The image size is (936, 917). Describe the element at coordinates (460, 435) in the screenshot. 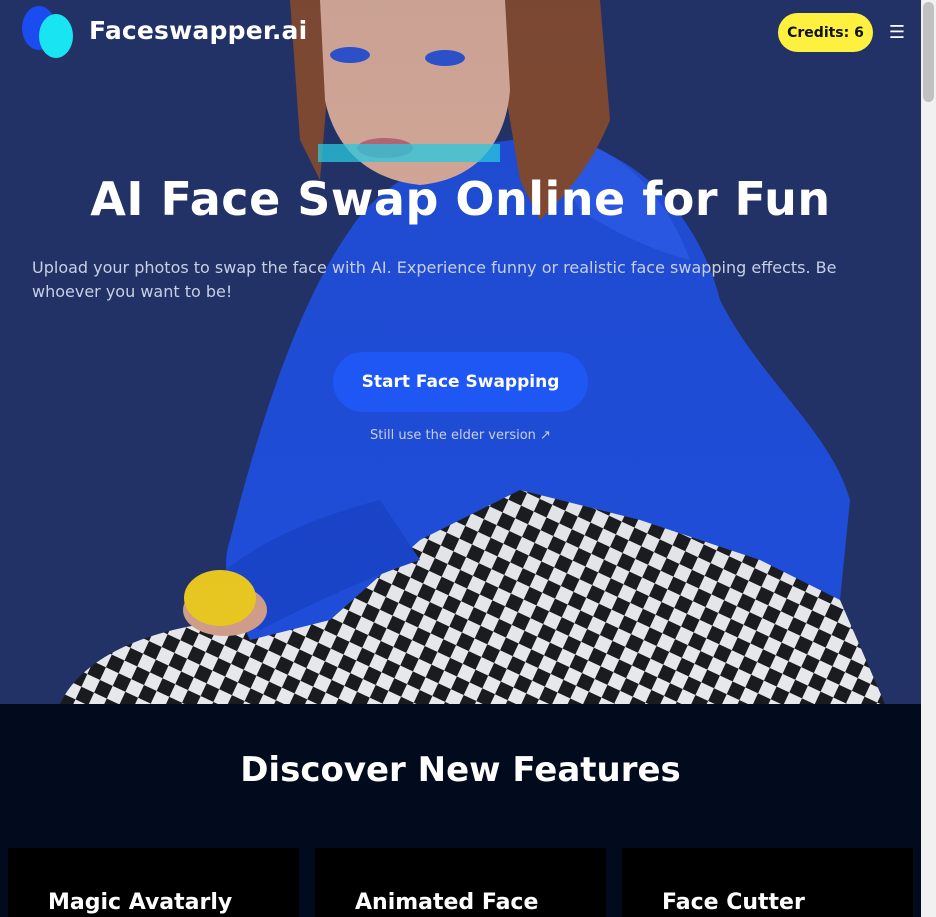

I see `elder-version-link: Still use the elder version ↗` at that location.